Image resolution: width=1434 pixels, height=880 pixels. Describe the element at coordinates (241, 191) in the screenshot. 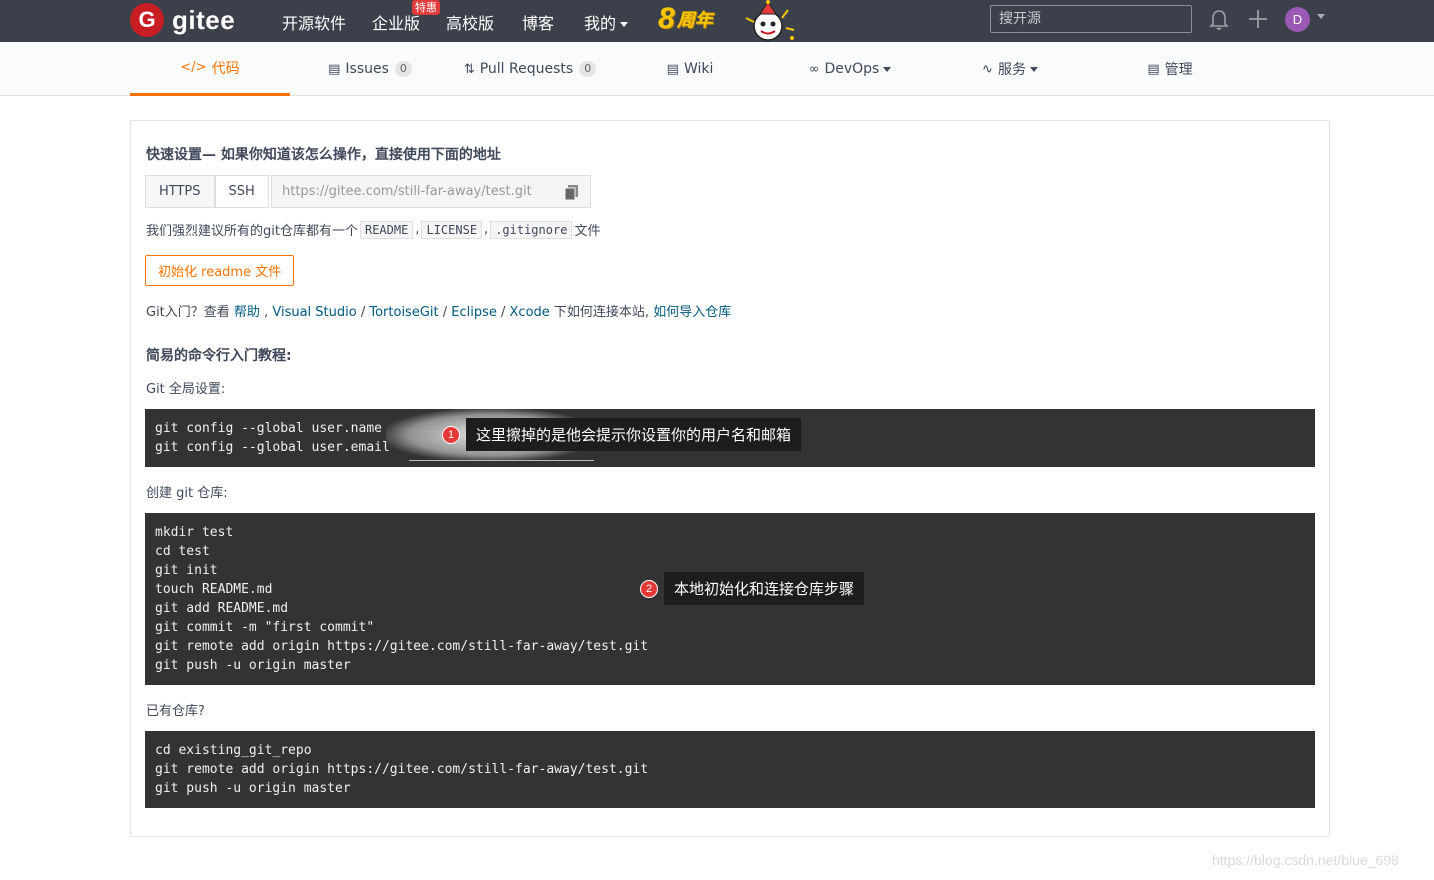

I see `ssh-button: SSH` at that location.